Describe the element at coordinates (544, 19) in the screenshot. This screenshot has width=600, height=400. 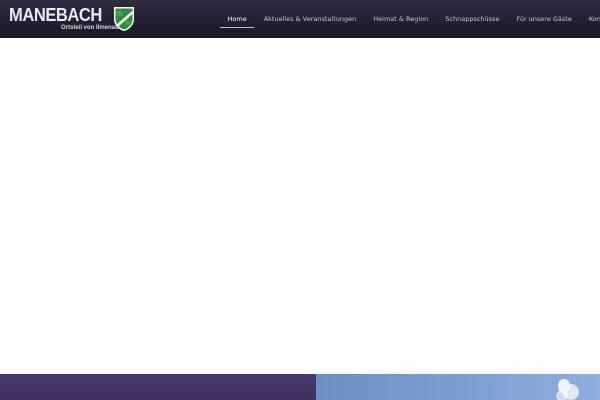
I see `nav-item-gaeste: Für unsere Gäste` at that location.